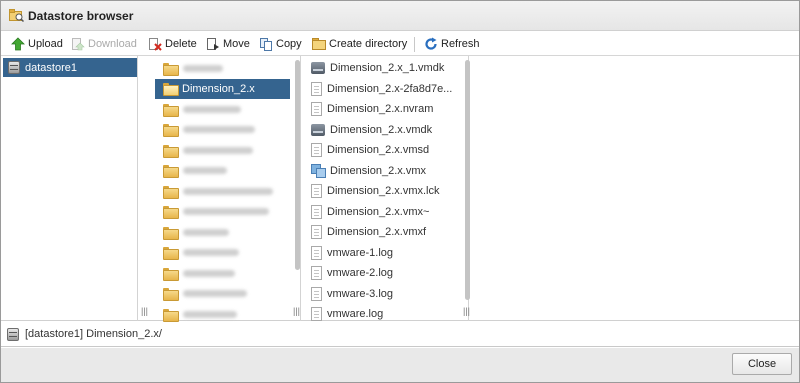 This screenshot has width=800, height=383. I want to click on file-item: Dimension_2.x.vmx.lck, so click(386, 191).